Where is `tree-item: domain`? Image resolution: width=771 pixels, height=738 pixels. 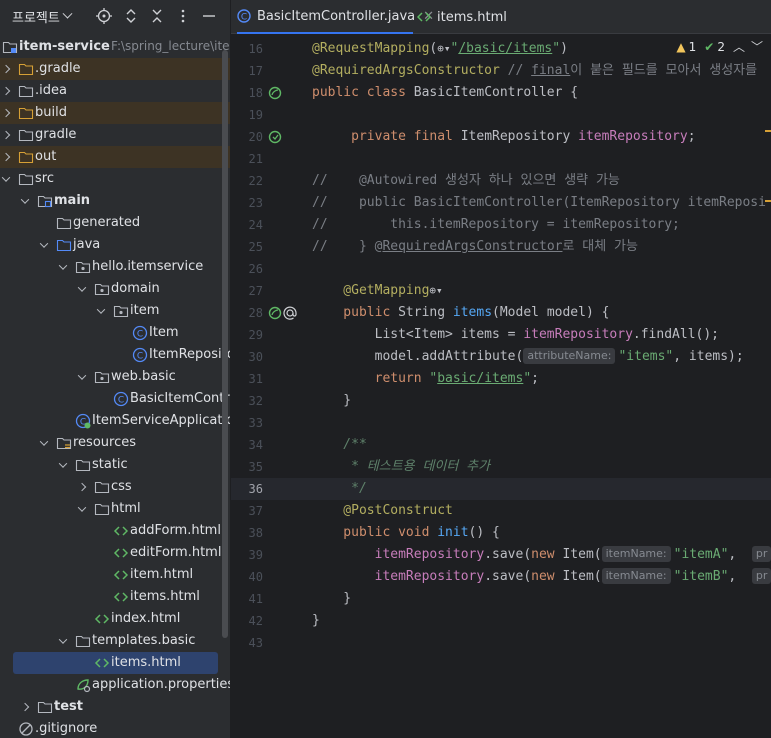 tree-item: domain is located at coordinates (115, 289).